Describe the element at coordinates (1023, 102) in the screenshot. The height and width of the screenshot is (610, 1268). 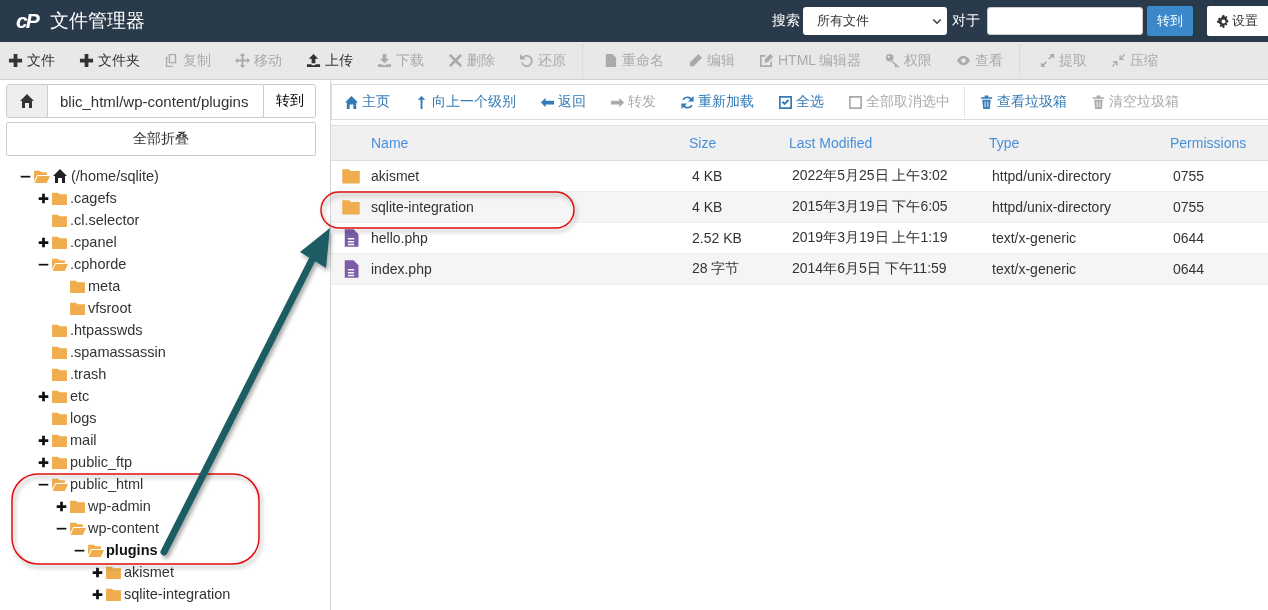
I see `nav-button: 查看垃圾箱` at that location.